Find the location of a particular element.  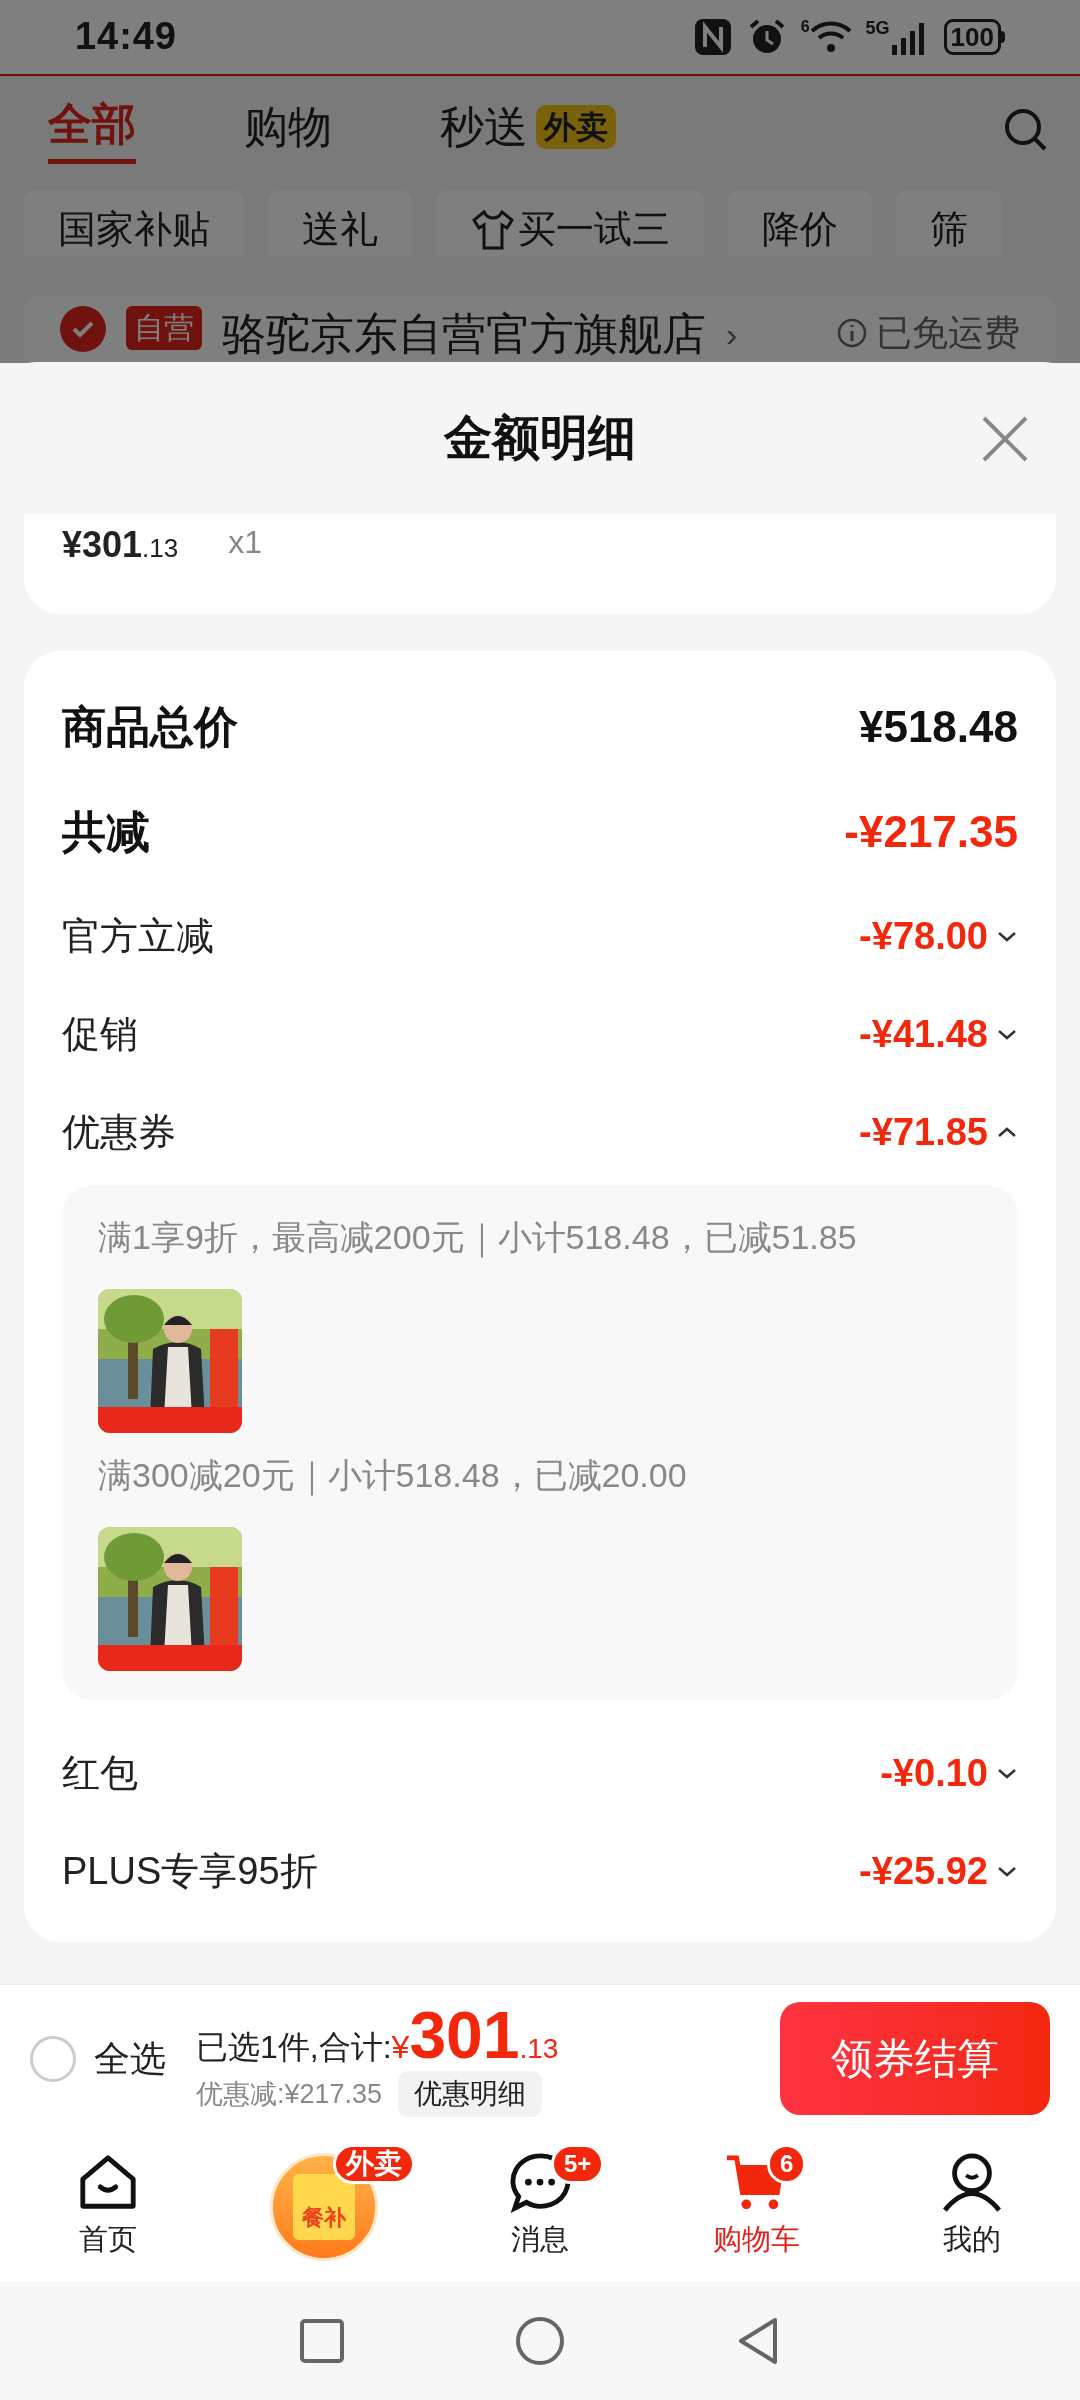

select-all-checkbox: 全选 is located at coordinates (98, 2058).